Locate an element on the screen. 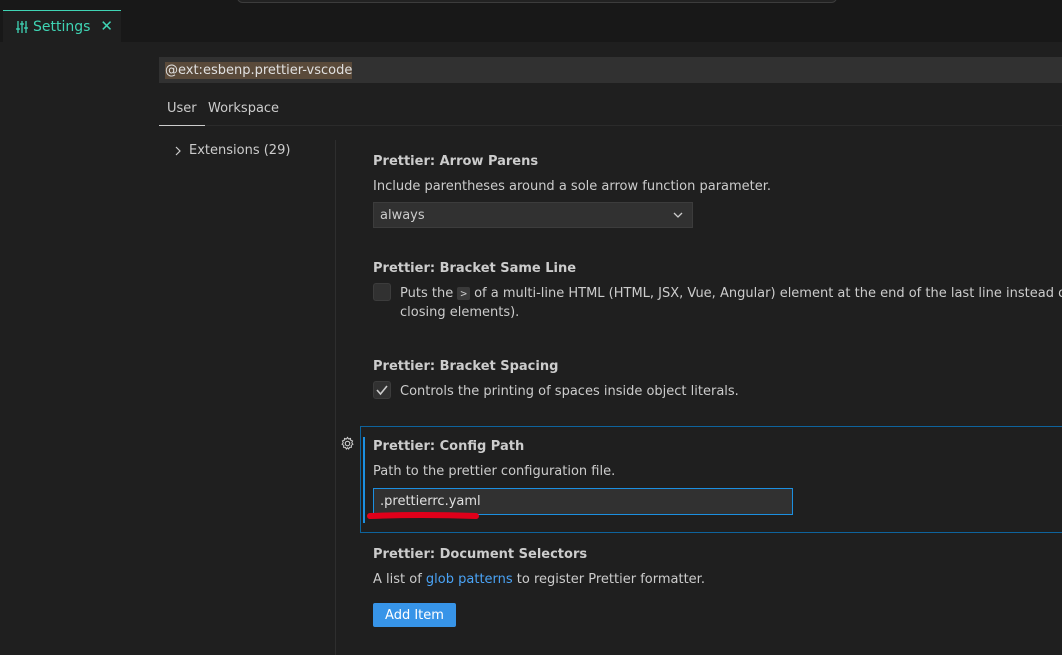 The width and height of the screenshot is (1062, 655). tree-divider is located at coordinates (335, 397).